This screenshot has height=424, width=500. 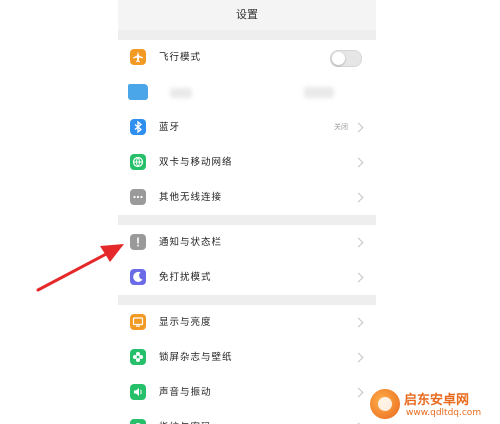 I want to click on annotation-arrow-icon, so click(x=80, y=268).